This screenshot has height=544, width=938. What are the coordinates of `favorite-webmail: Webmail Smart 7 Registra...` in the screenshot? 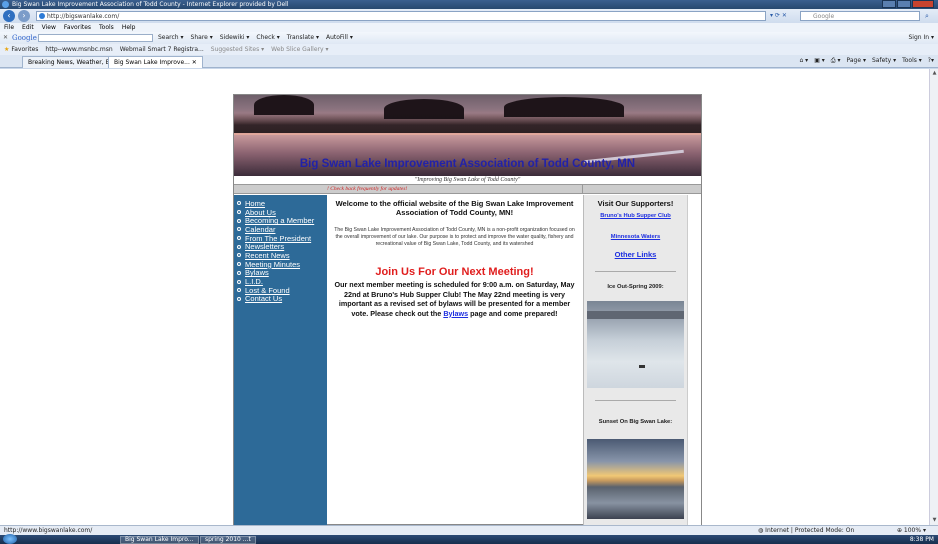 It's located at (162, 49).